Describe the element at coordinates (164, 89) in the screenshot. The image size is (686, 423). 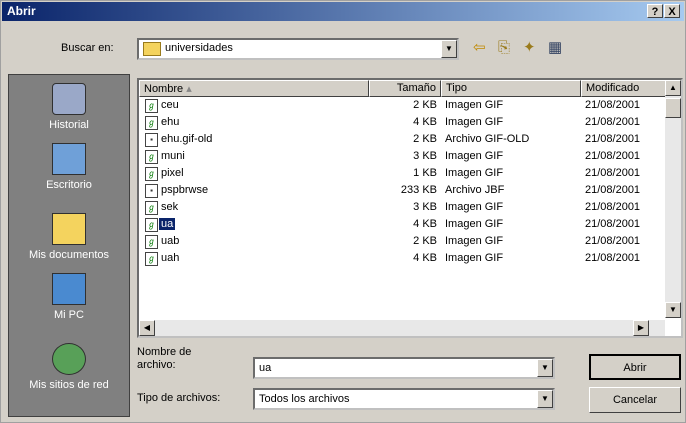
I see `column-name-label: Nombre` at that location.